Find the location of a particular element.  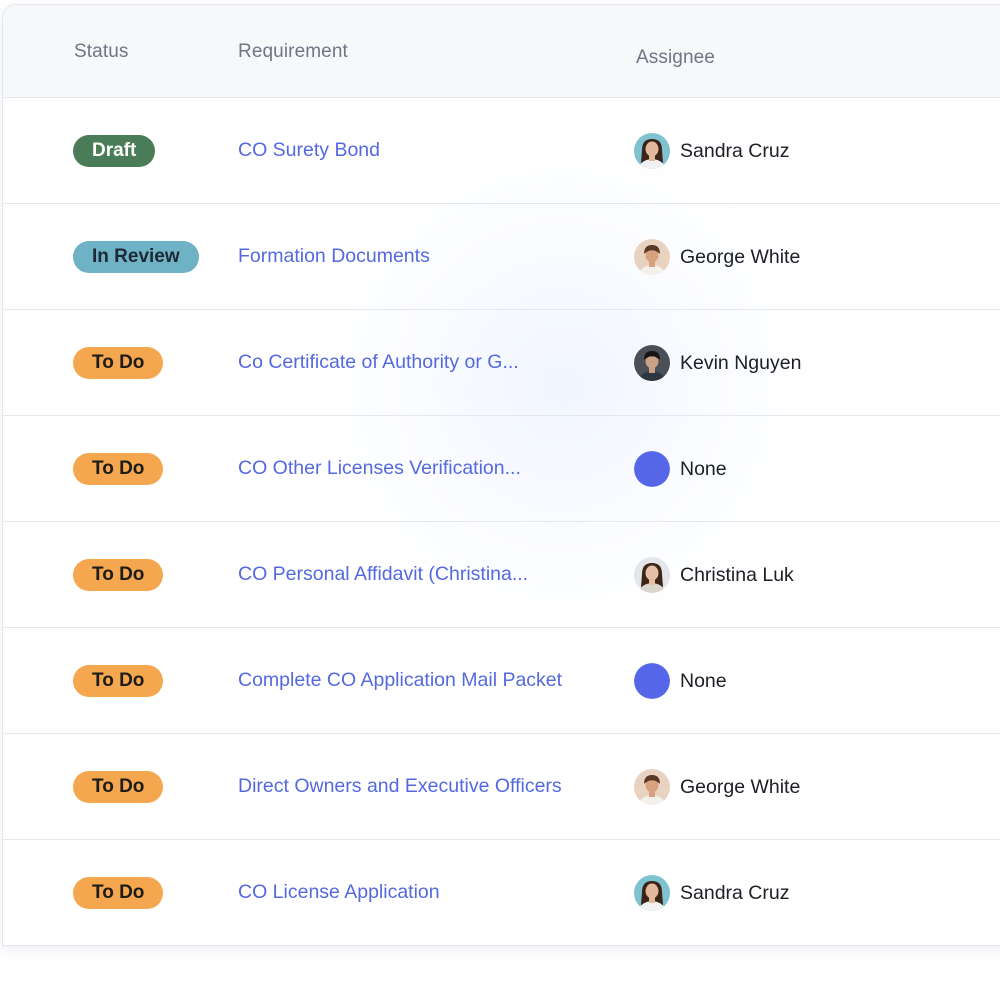

table-row: Draft CO Surety Bond Sandra Cruz is located at coordinates (501, 151).